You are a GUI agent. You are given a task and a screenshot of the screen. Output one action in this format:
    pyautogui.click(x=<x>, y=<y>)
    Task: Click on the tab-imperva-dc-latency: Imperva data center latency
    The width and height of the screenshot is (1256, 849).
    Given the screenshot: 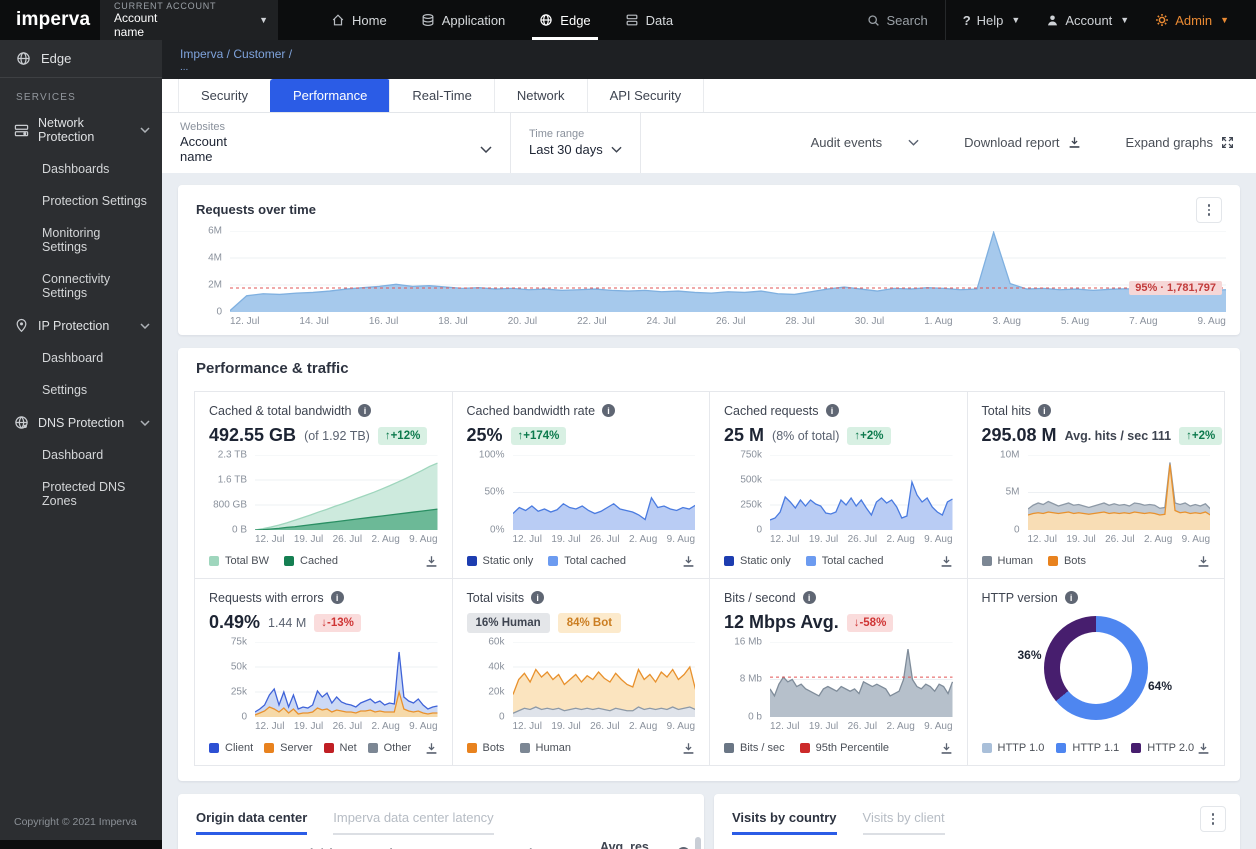 What is the action you would take?
    pyautogui.click(x=413, y=822)
    